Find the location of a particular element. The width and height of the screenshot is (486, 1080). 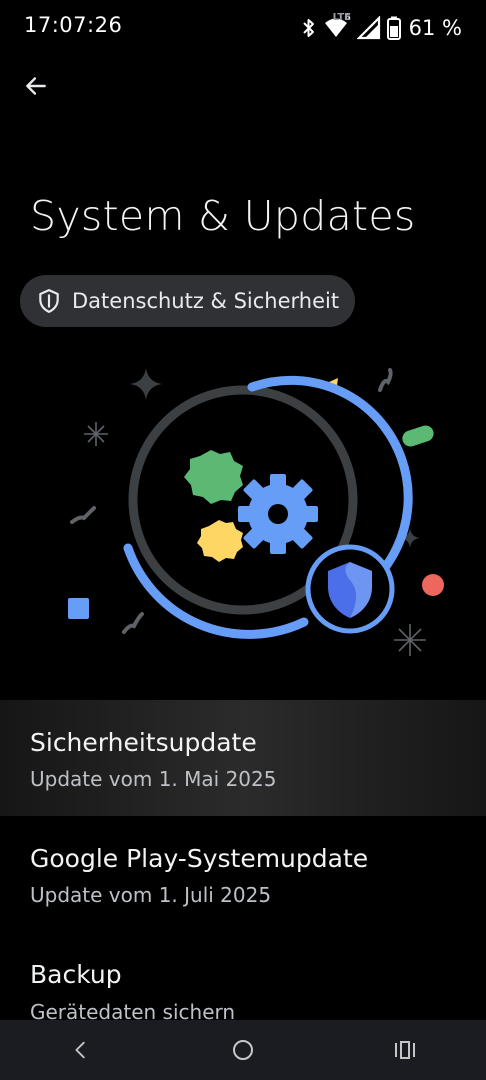

signal-icon: LTE is located at coordinates (357, 26).